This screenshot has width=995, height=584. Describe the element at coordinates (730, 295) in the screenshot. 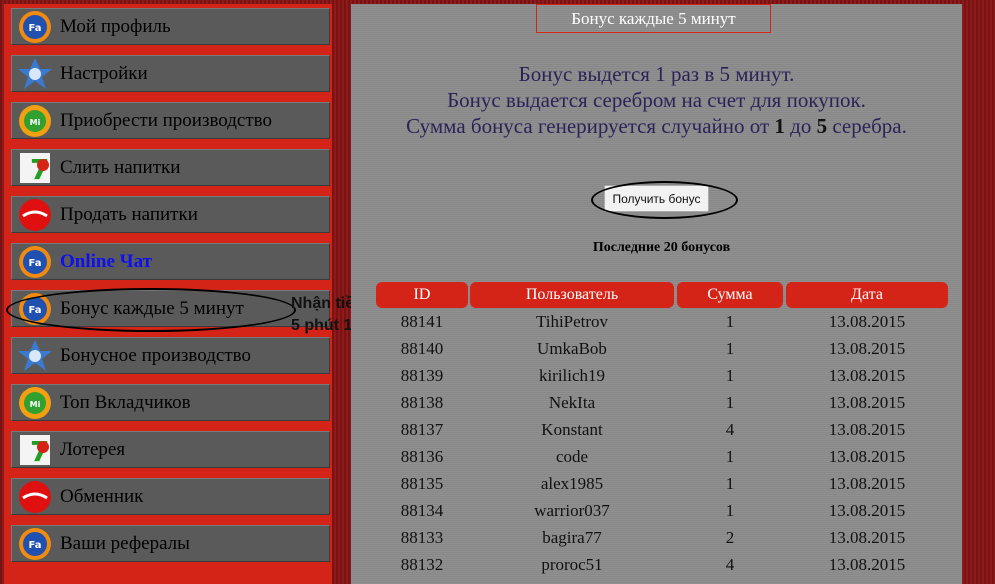

I see `column-header-amount: Сумма` at that location.